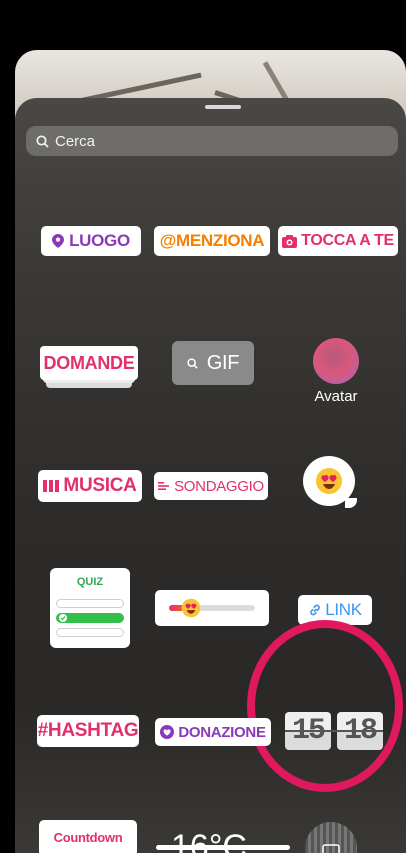  What do you see at coordinates (331, 848) in the screenshot?
I see `image-icon` at bounding box center [331, 848].